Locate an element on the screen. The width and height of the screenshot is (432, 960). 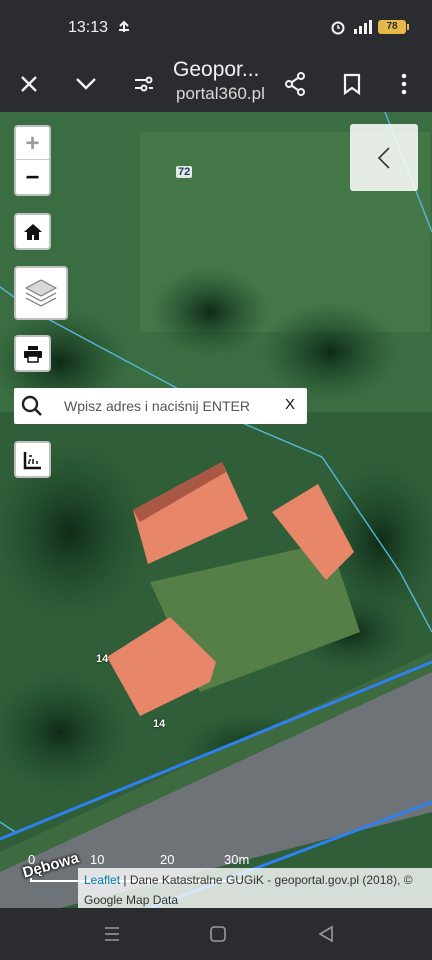
parcel-number-label: 72 is located at coordinates (184, 172).